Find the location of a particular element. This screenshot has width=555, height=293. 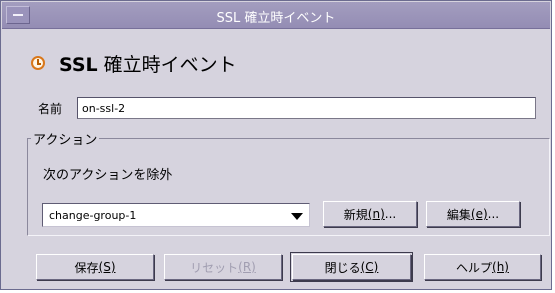

save-button-mnemonic: (S) is located at coordinates (107, 267).